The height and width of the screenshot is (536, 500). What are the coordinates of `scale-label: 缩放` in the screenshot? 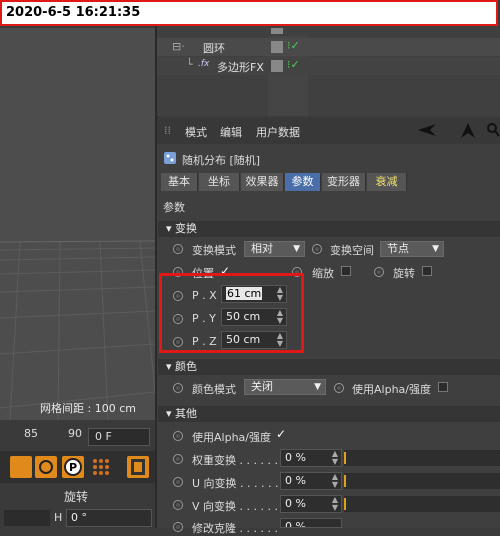 It's located at (323, 273).